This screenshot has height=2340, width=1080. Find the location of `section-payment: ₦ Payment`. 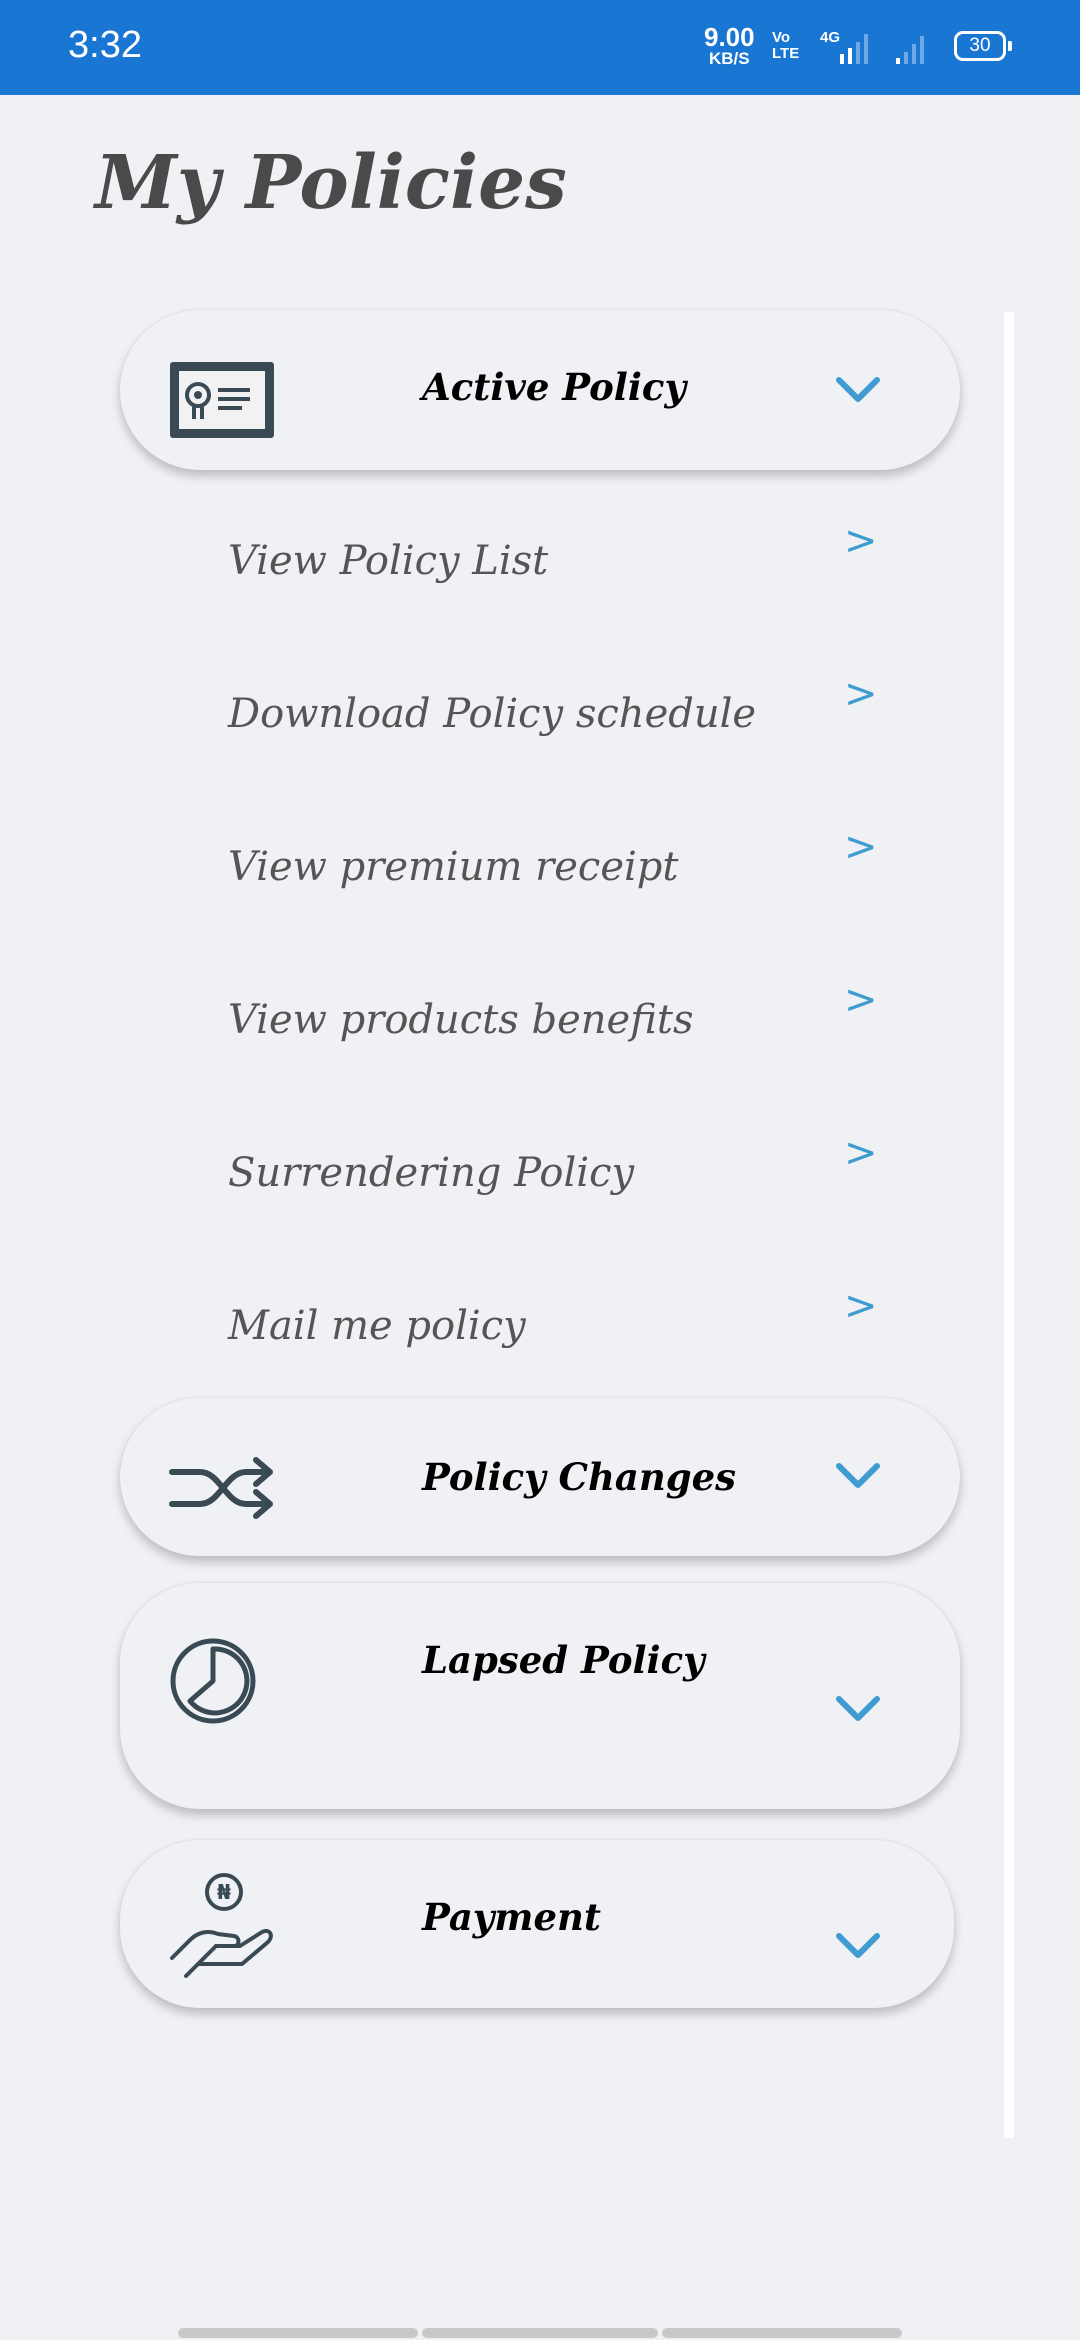

section-payment: ₦ Payment is located at coordinates (537, 1924).